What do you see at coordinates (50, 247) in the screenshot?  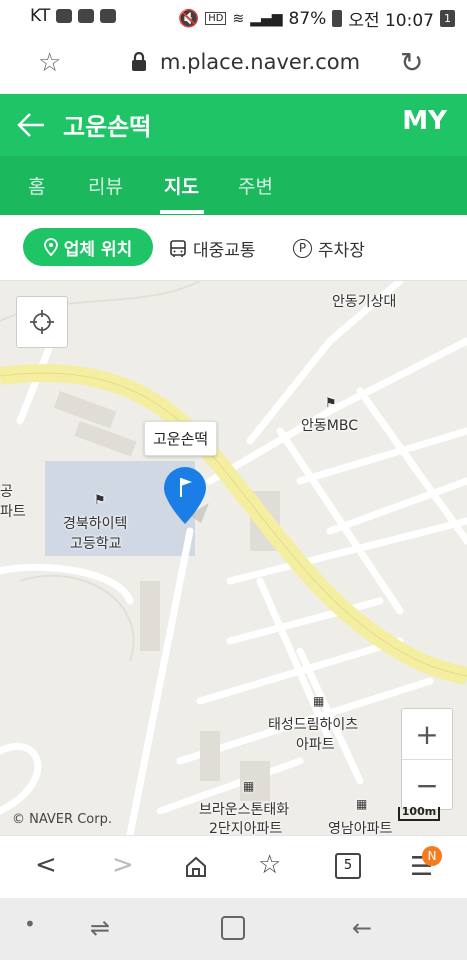 I see `location-pin-icon` at bounding box center [50, 247].